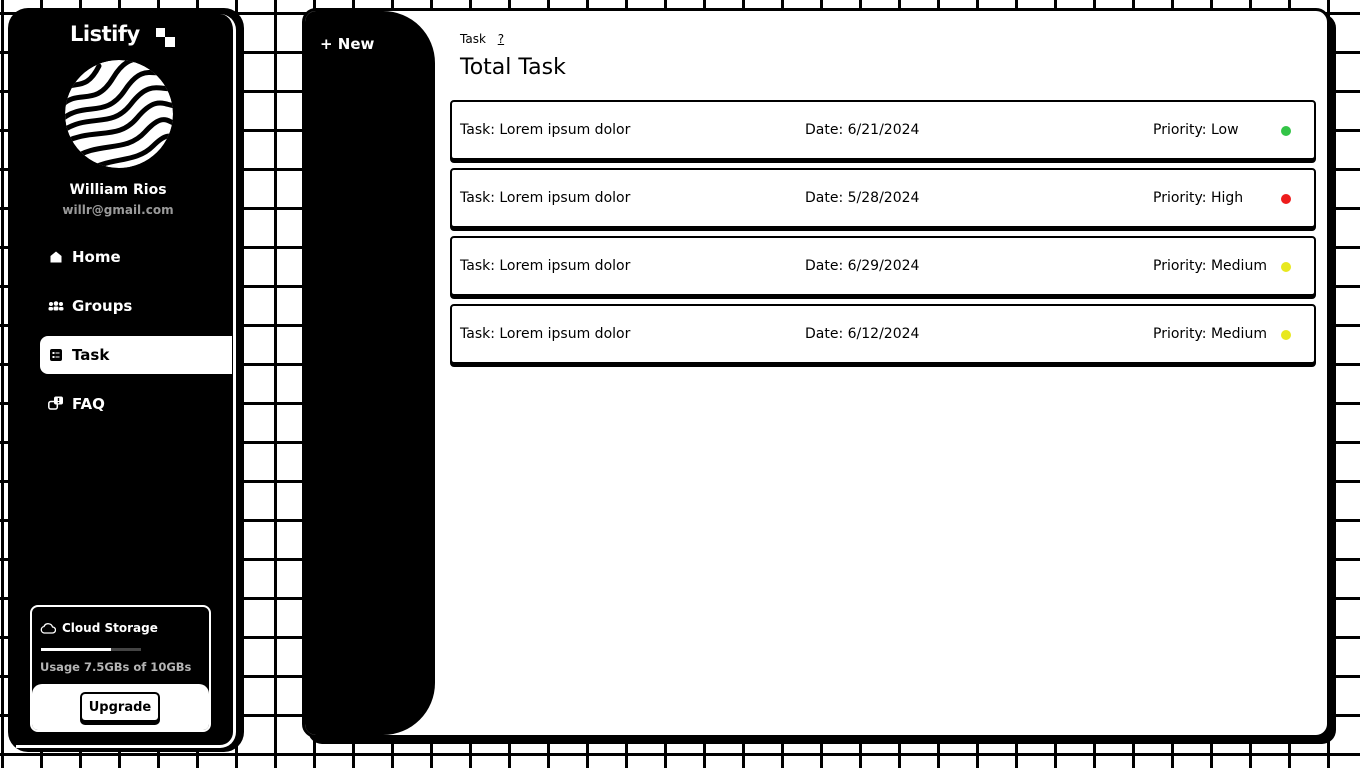  Describe the element at coordinates (1198, 198) in the screenshot. I see `task-priority: Priority: High` at that location.